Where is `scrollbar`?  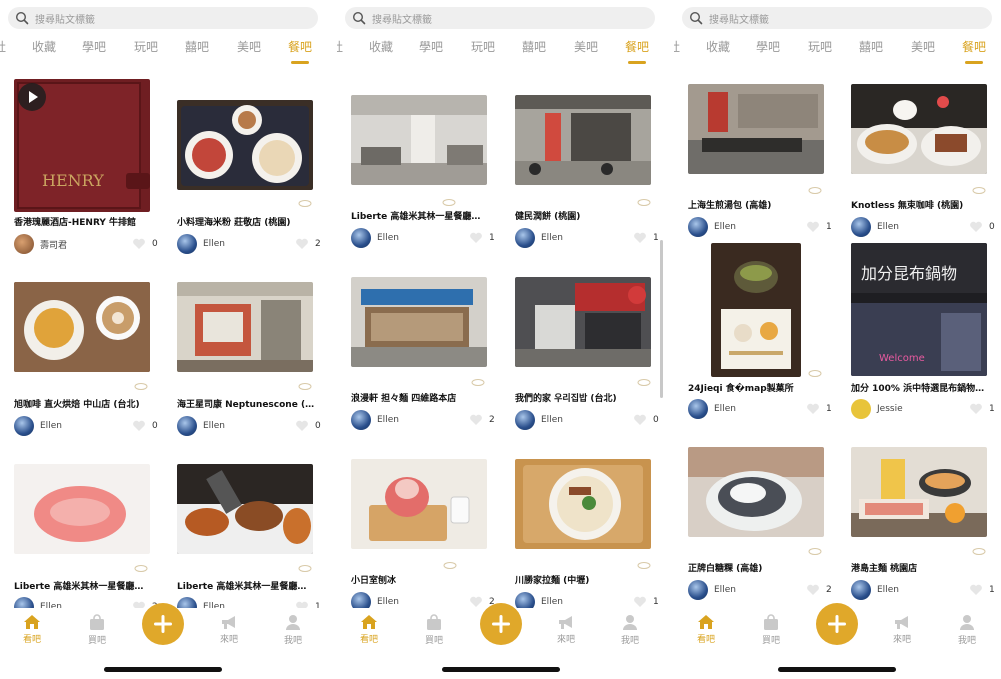
scrollbar is located at coordinates (661, 319).